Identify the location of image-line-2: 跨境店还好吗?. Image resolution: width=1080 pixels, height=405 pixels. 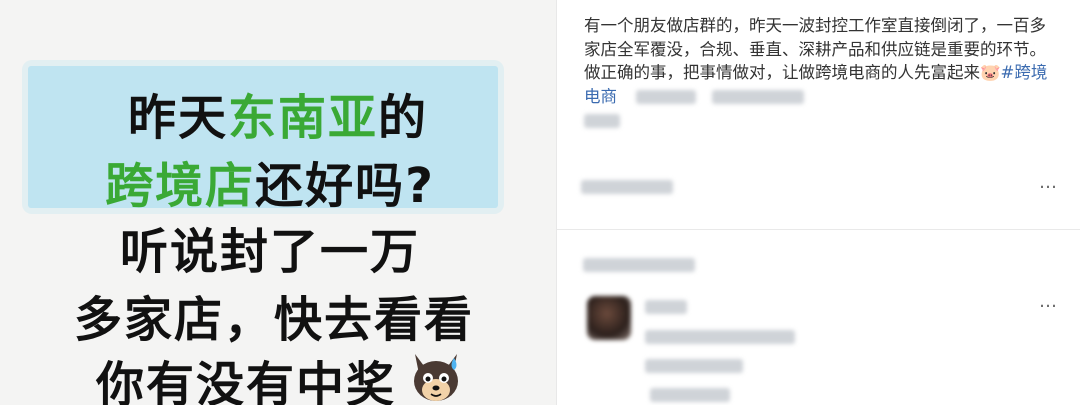
(274, 181).